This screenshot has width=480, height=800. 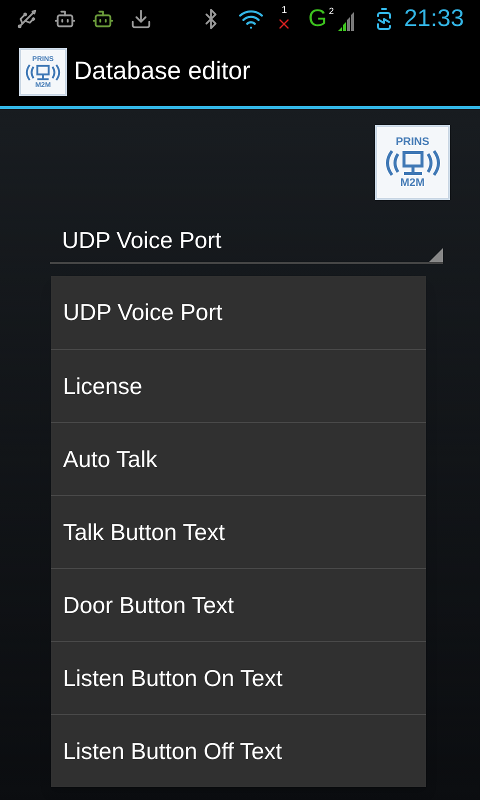 I want to click on download-icon, so click(x=141, y=19).